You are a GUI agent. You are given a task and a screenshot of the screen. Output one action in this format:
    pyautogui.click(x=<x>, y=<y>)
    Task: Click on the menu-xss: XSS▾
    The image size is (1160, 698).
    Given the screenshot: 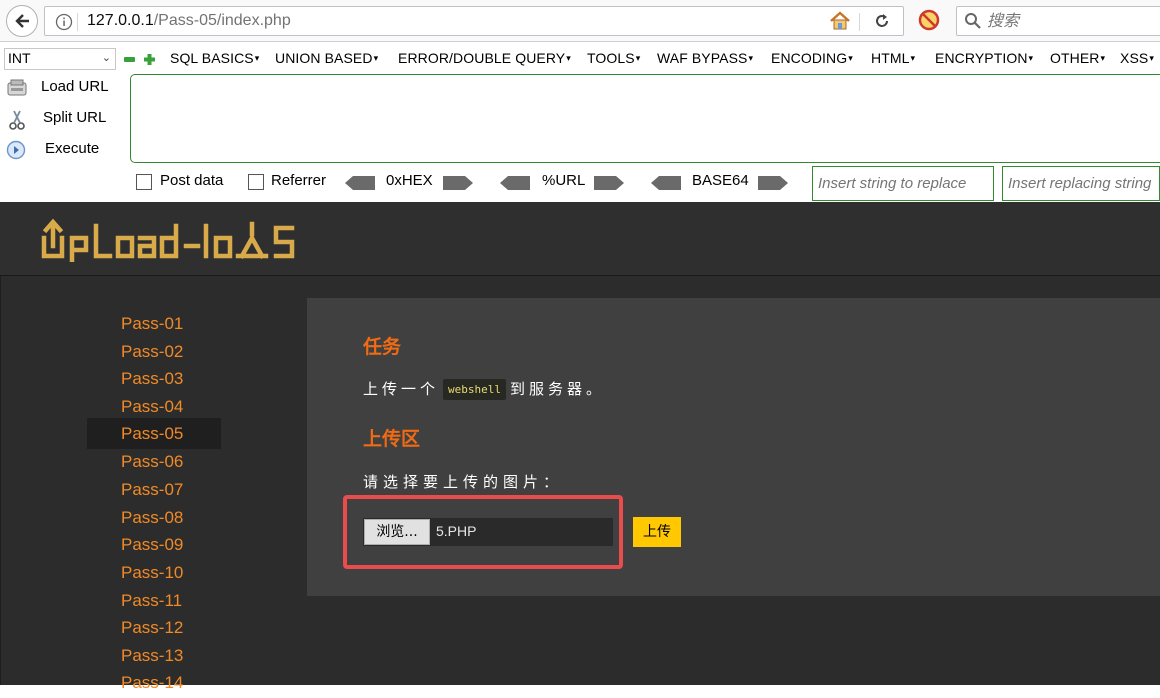 What is the action you would take?
    pyautogui.click(x=1137, y=58)
    